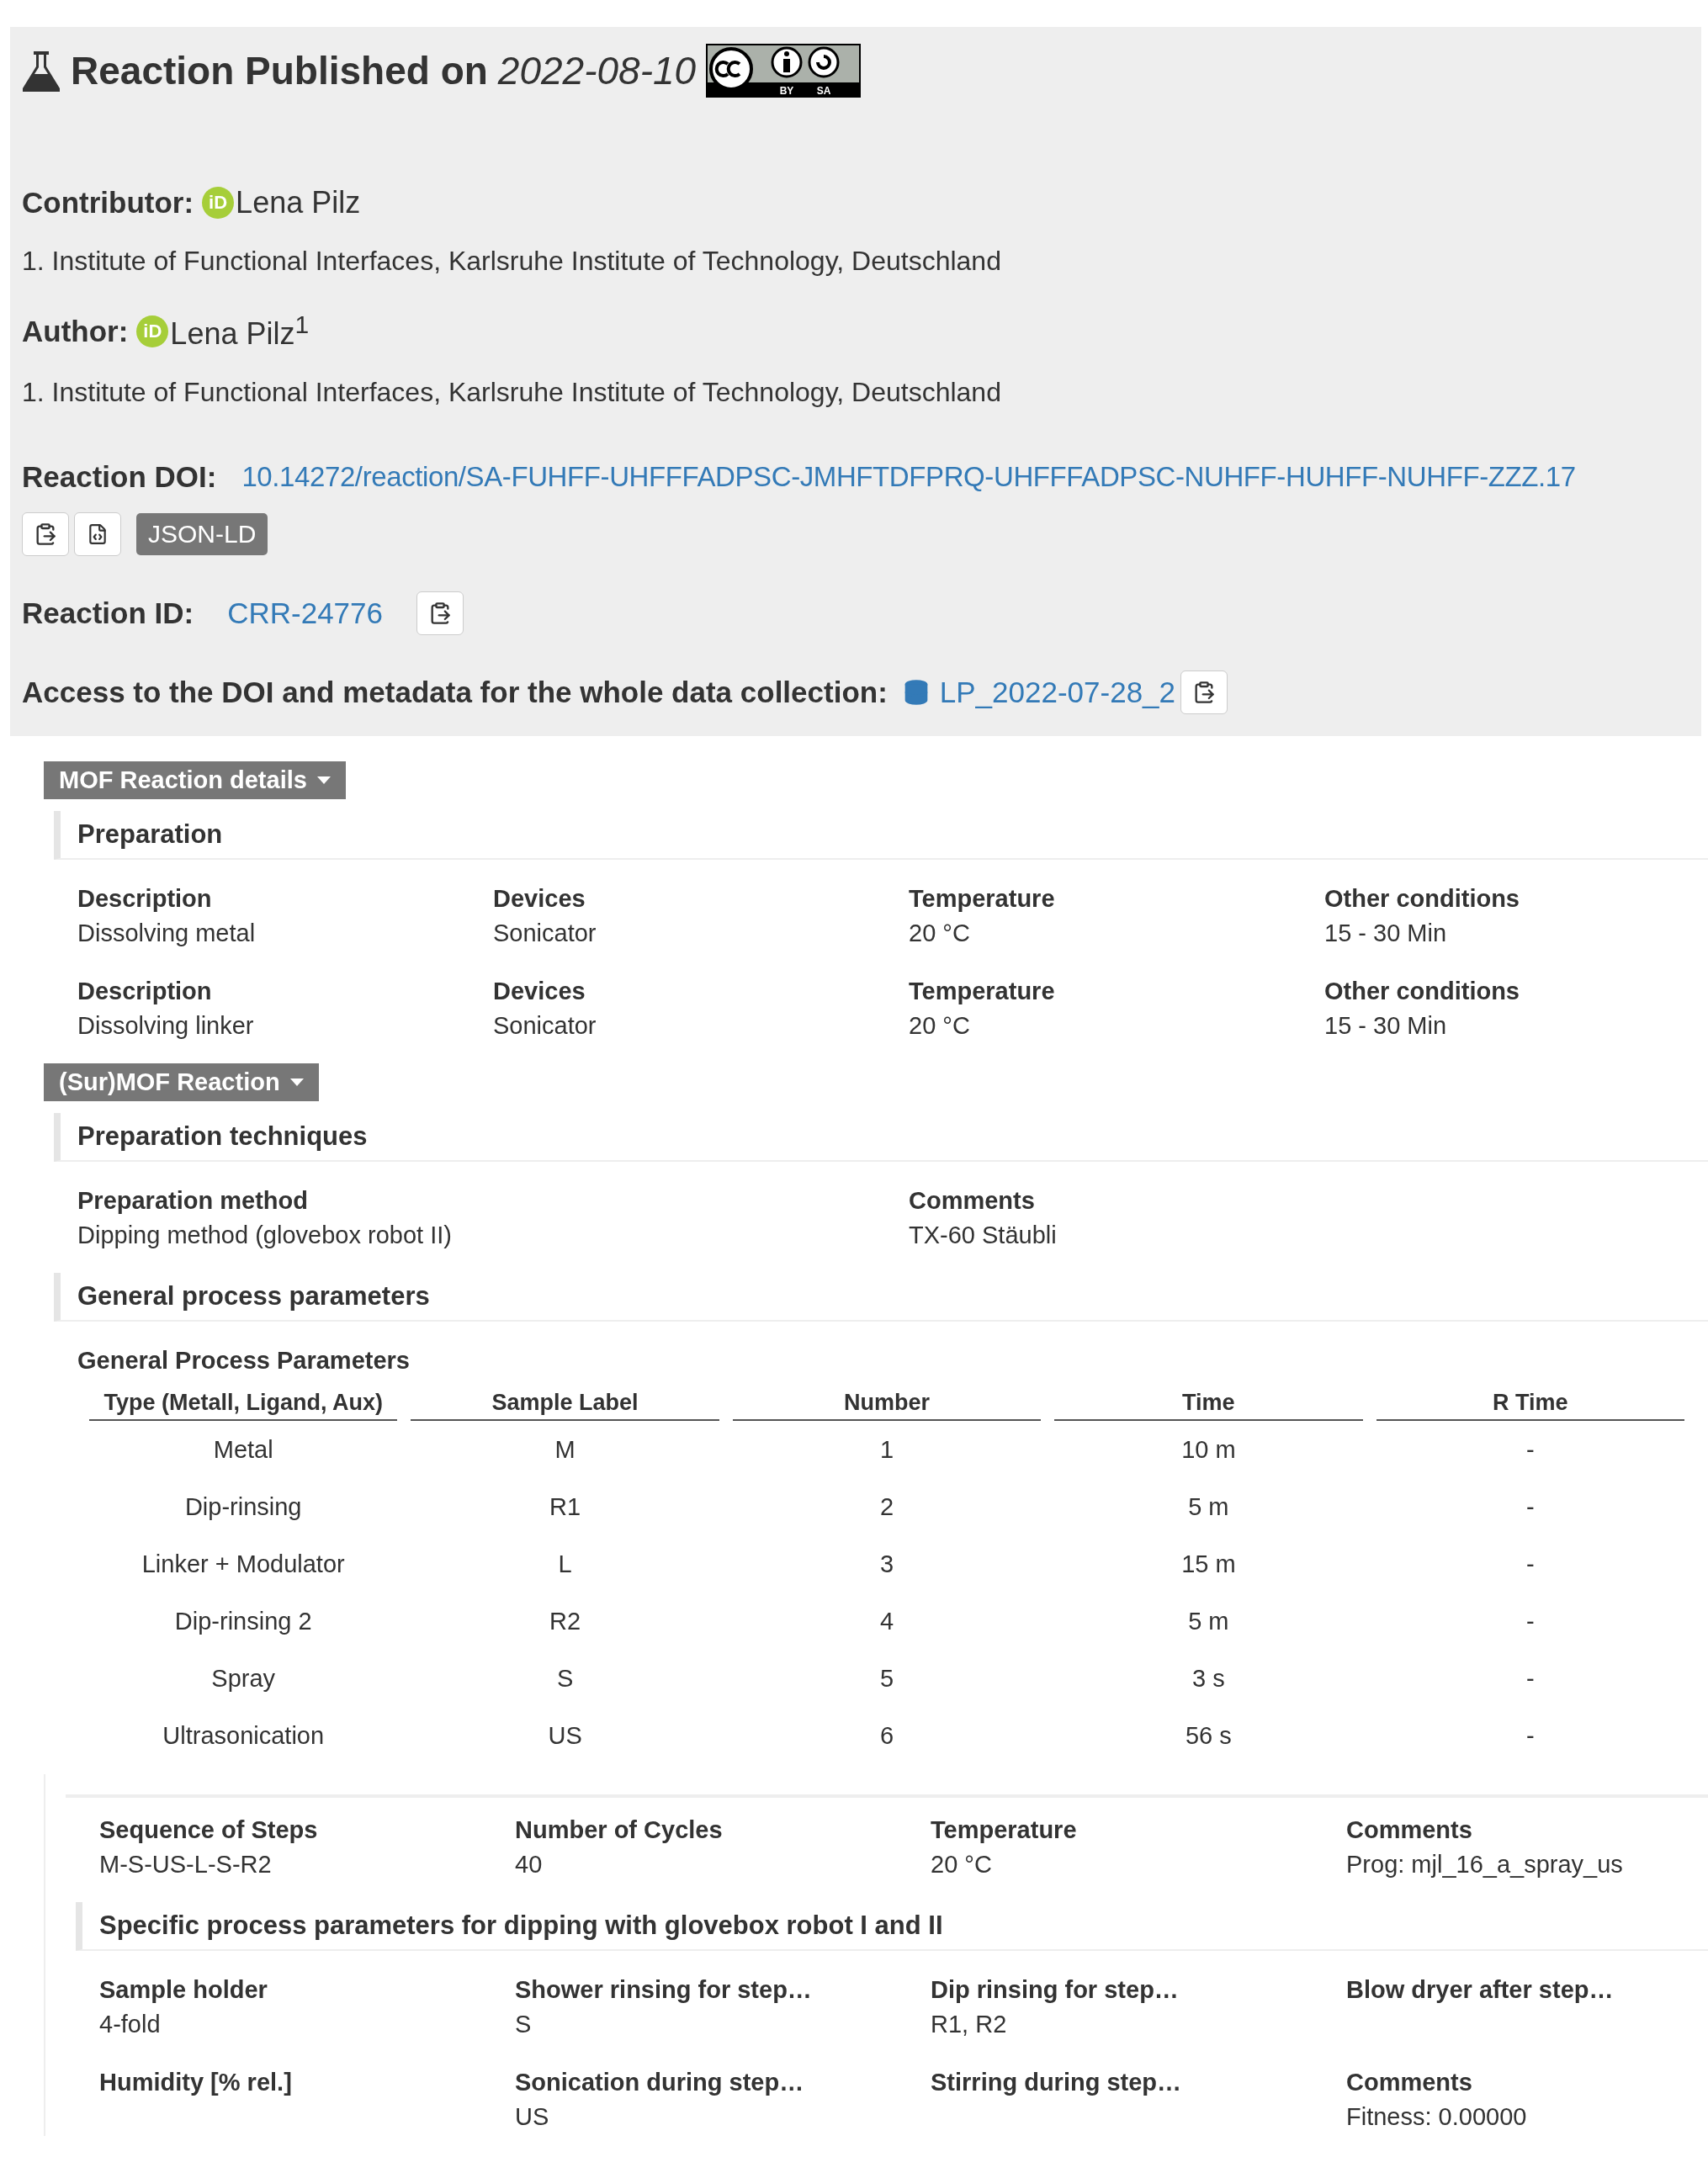 Image resolution: width=1708 pixels, height=2157 pixels. What do you see at coordinates (196, 2082) in the screenshot?
I see `field-label: Humidity [% rel.]` at bounding box center [196, 2082].